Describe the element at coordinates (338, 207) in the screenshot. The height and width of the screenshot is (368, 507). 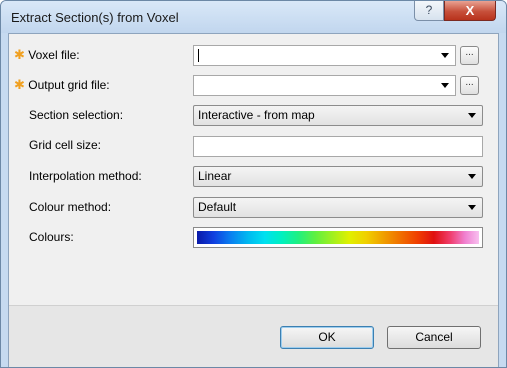
I see `colour-method-dropdown: Default` at that location.